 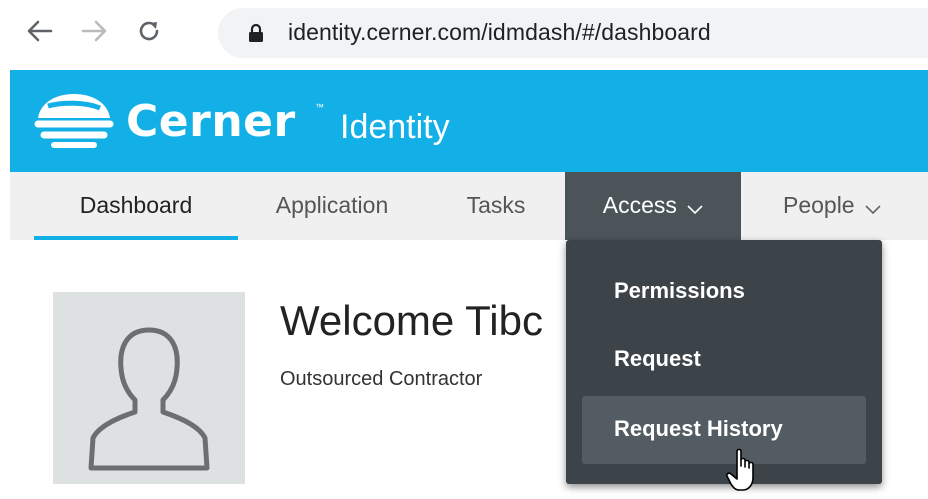 I want to click on browser-toolbar: identity.cerner.com/idmdash/#/dashboard, so click(x=464, y=35).